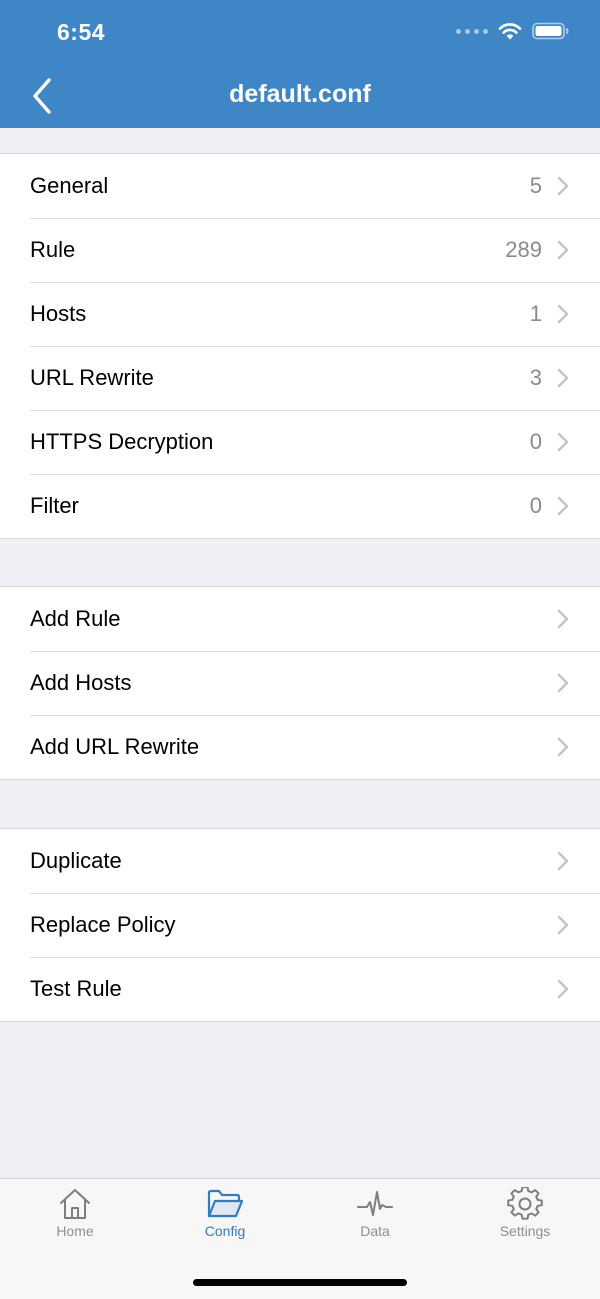  What do you see at coordinates (76, 988) in the screenshot?
I see `row-label: Test Rule` at bounding box center [76, 988].